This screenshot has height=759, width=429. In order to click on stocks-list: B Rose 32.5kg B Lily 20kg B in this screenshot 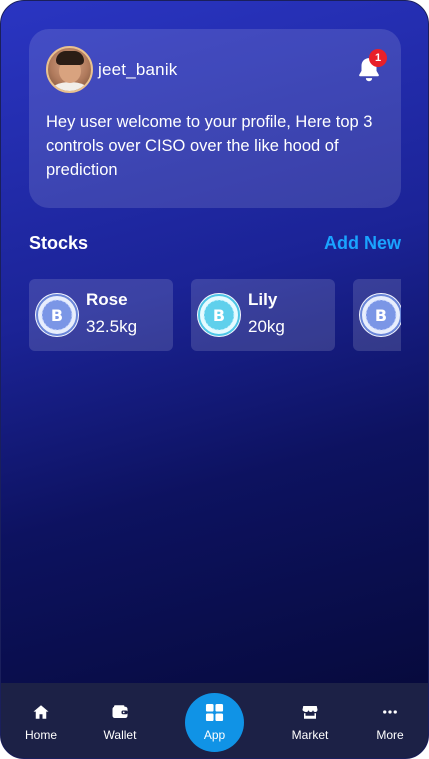, I will do `click(215, 315)`.